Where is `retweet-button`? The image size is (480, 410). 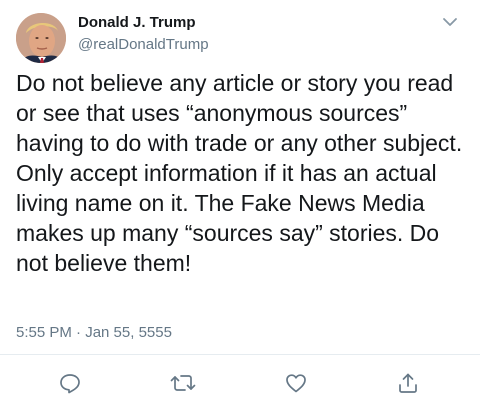
retweet-button is located at coordinates (183, 383).